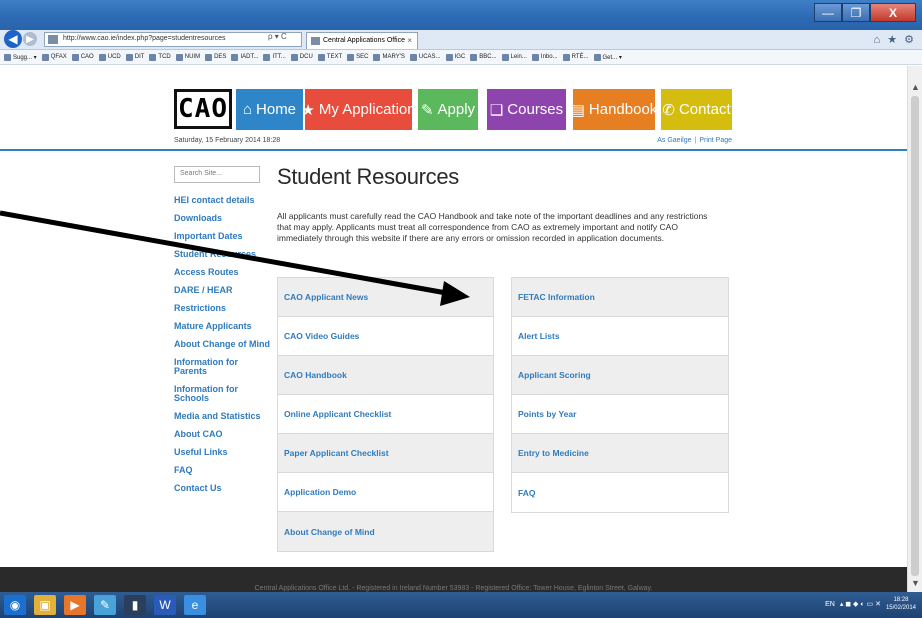 Image resolution: width=922 pixels, height=618 pixels. I want to click on nav-apply-button: ✎ Apply, so click(448, 109).